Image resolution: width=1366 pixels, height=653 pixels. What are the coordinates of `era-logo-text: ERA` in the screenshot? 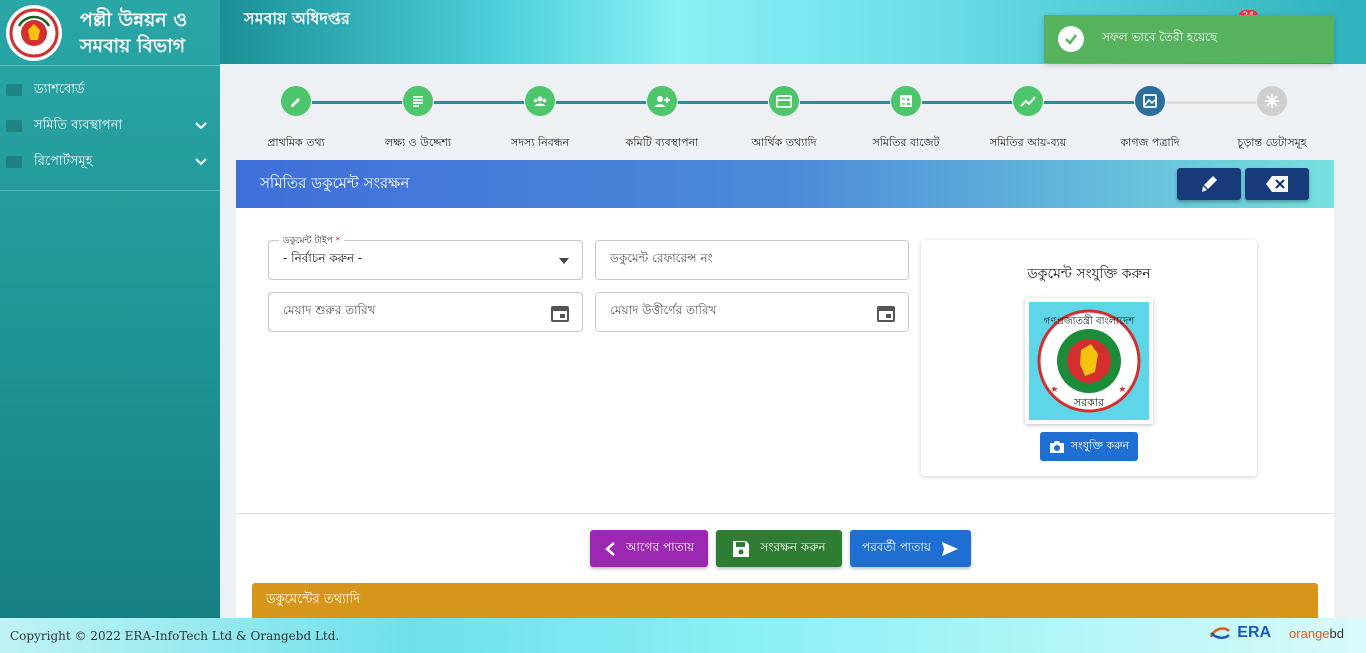 It's located at (1254, 632).